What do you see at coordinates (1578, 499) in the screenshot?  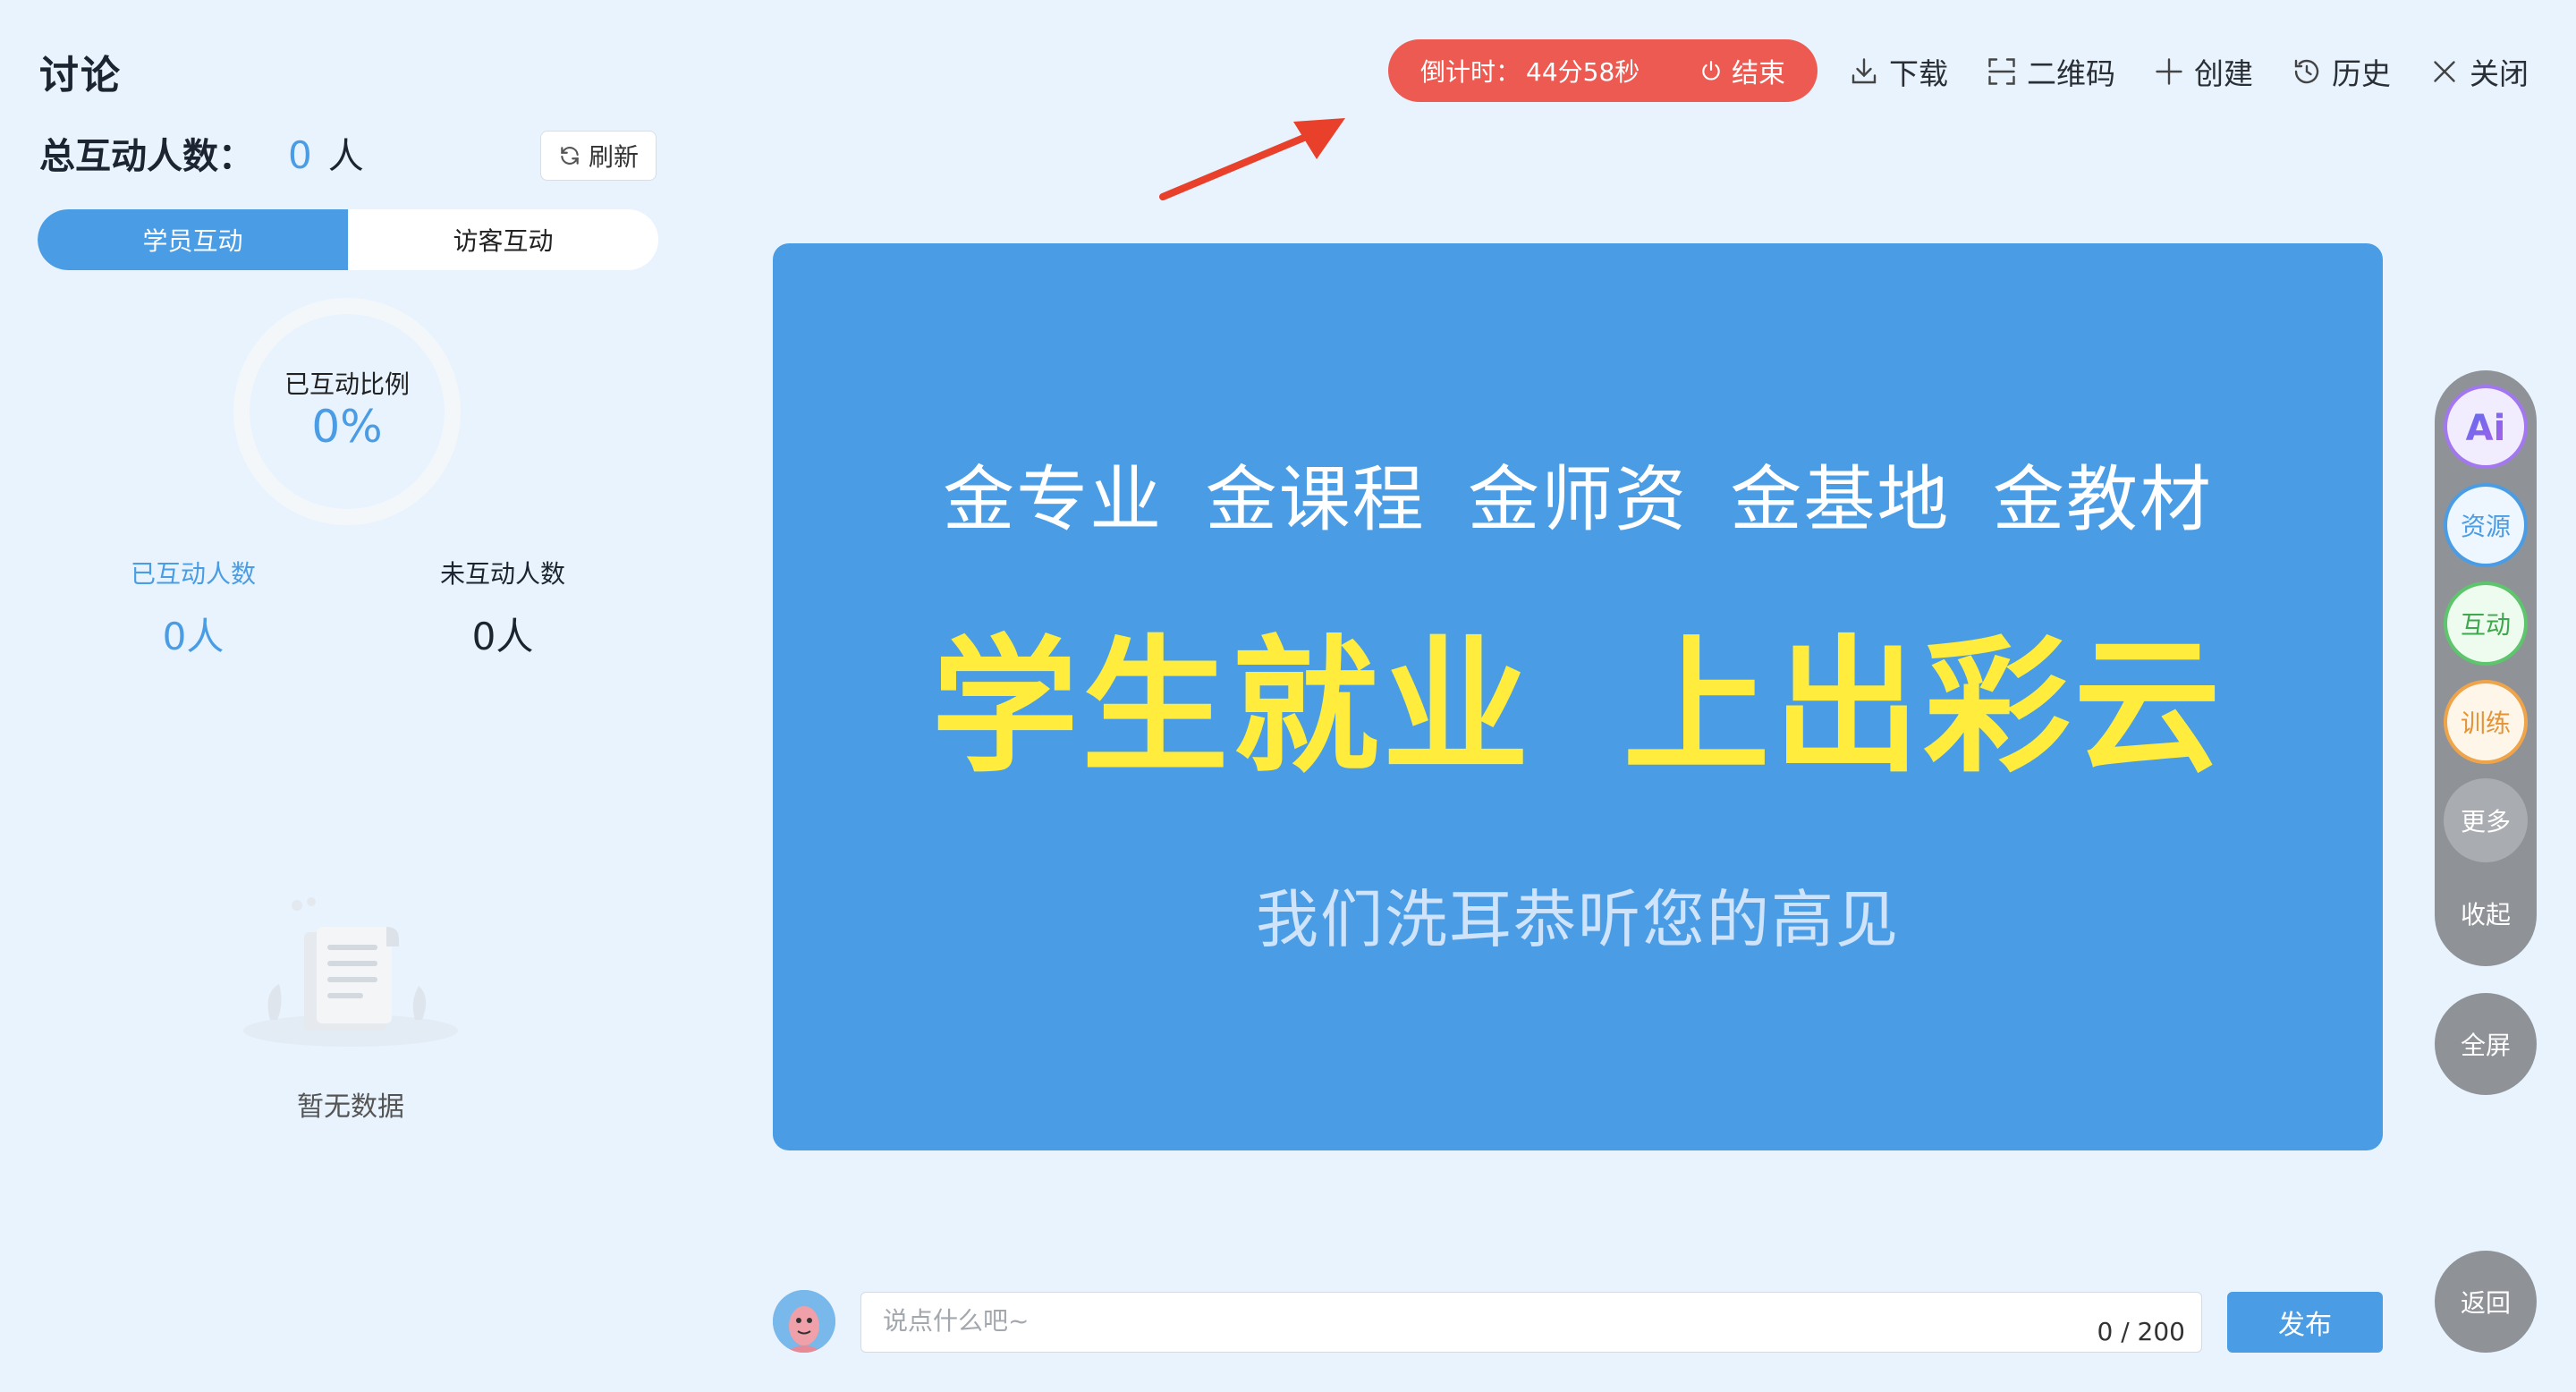 I see `slide-subheading: 金专业 金课程 金师资 金基地 金教材` at bounding box center [1578, 499].